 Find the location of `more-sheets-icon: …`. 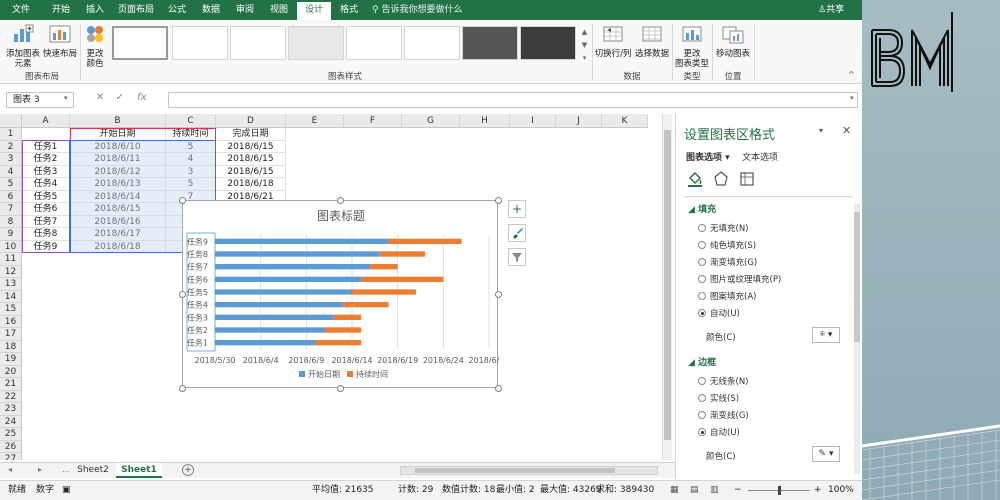

more-sheets-icon: … is located at coordinates (66, 469).